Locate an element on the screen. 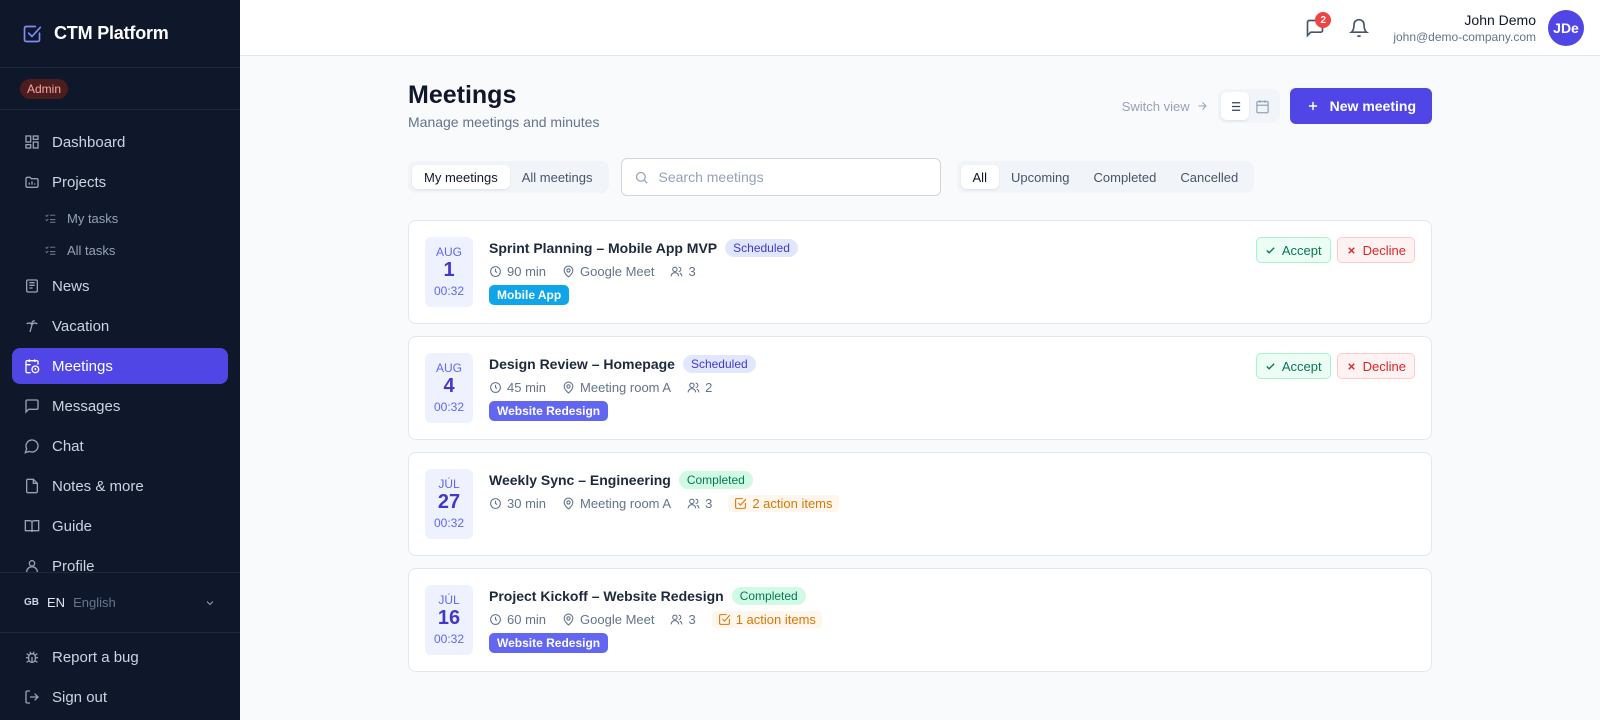  sidebar-item-projects: Projects is located at coordinates (120, 182).